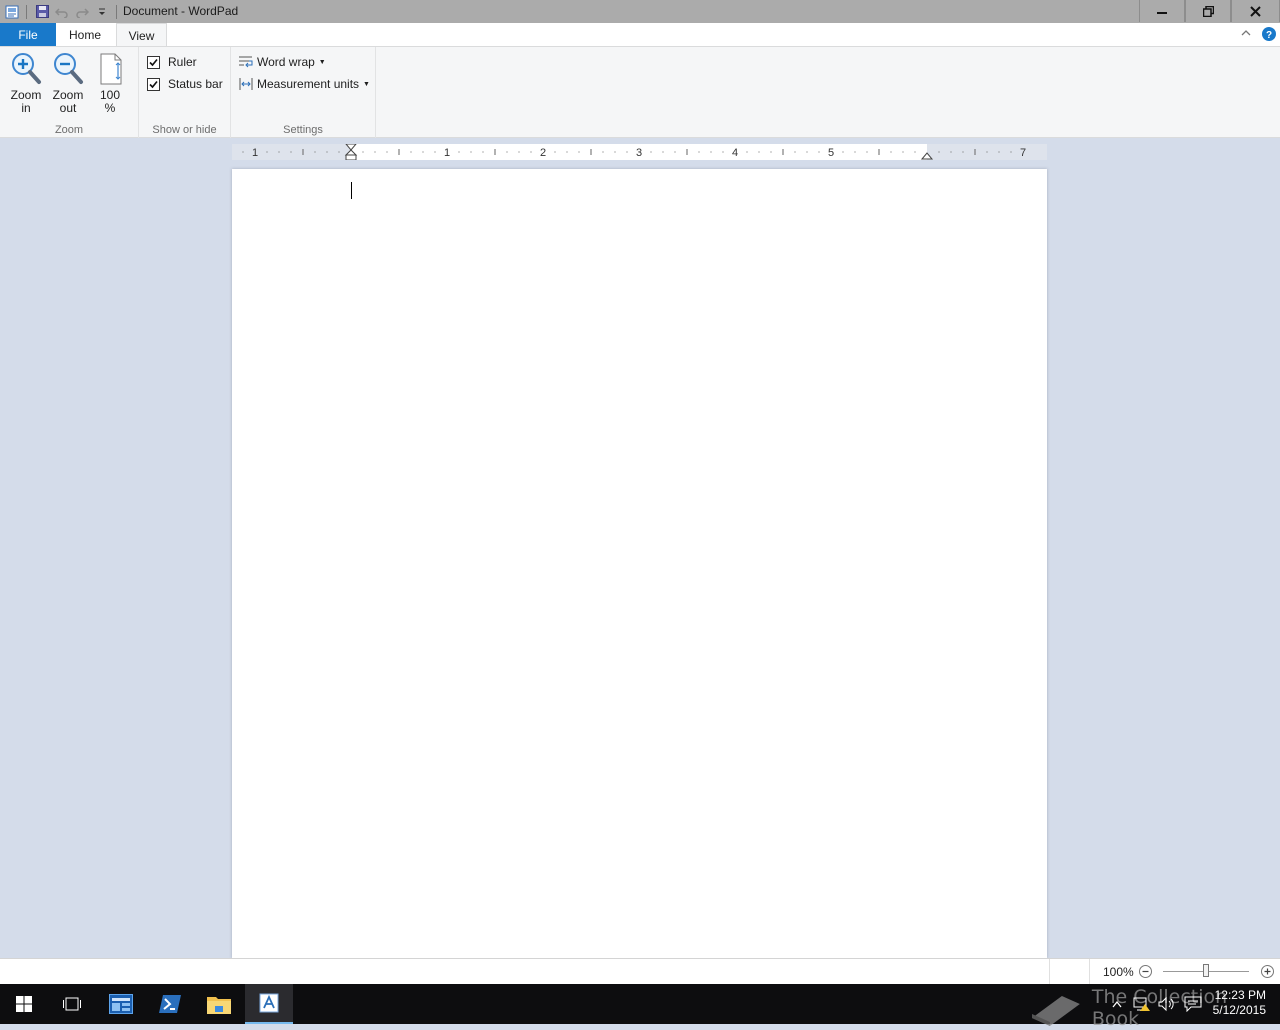  Describe the element at coordinates (141, 35) in the screenshot. I see `tab-view: View` at that location.